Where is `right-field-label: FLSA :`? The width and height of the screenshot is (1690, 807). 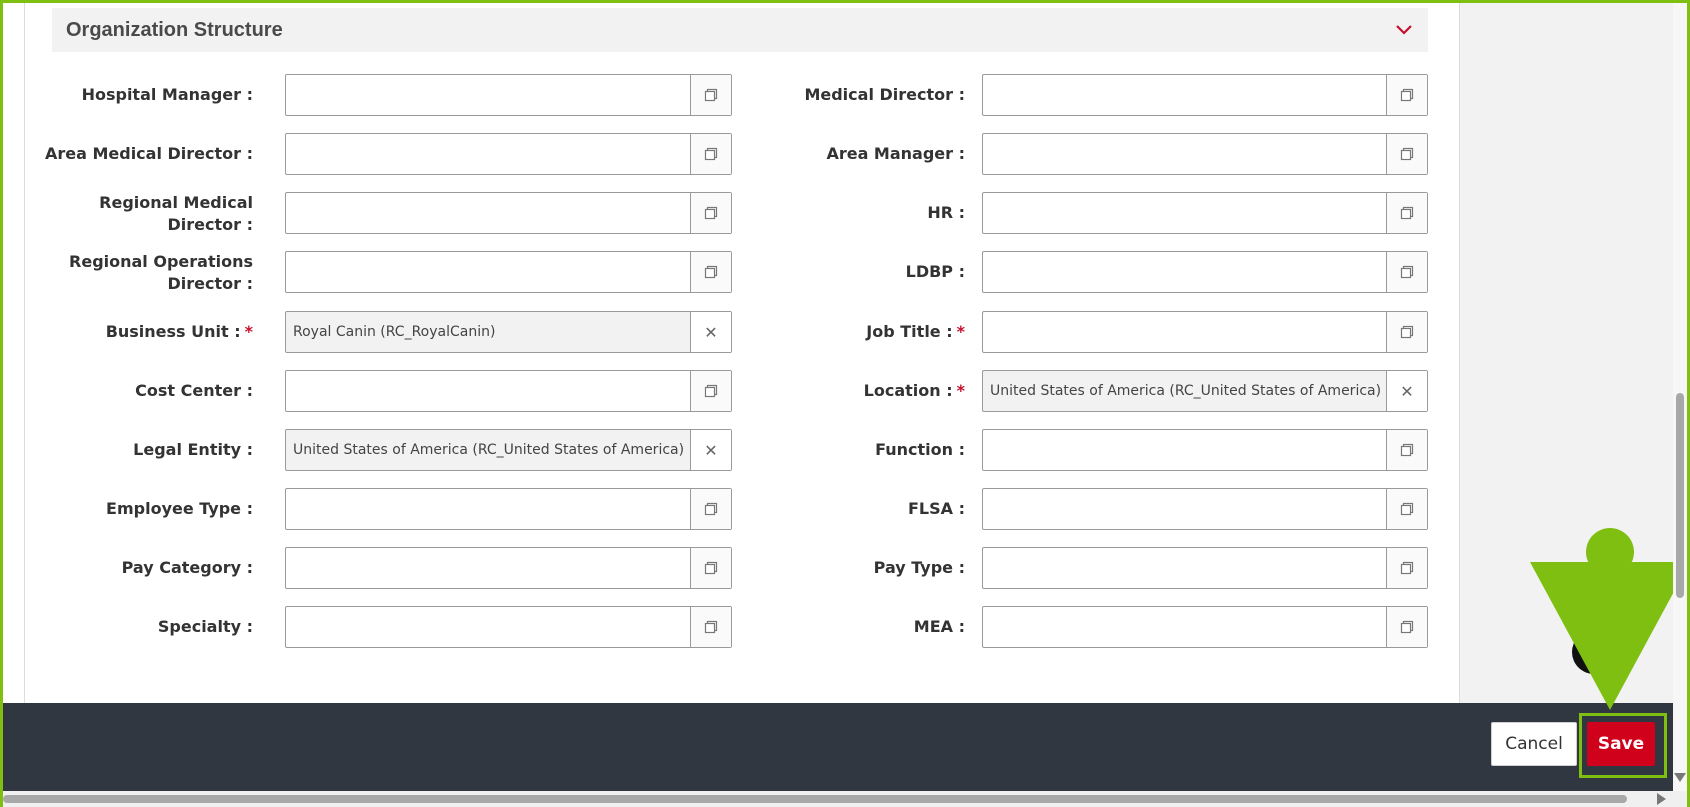 right-field-label: FLSA : is located at coordinates (835, 509).